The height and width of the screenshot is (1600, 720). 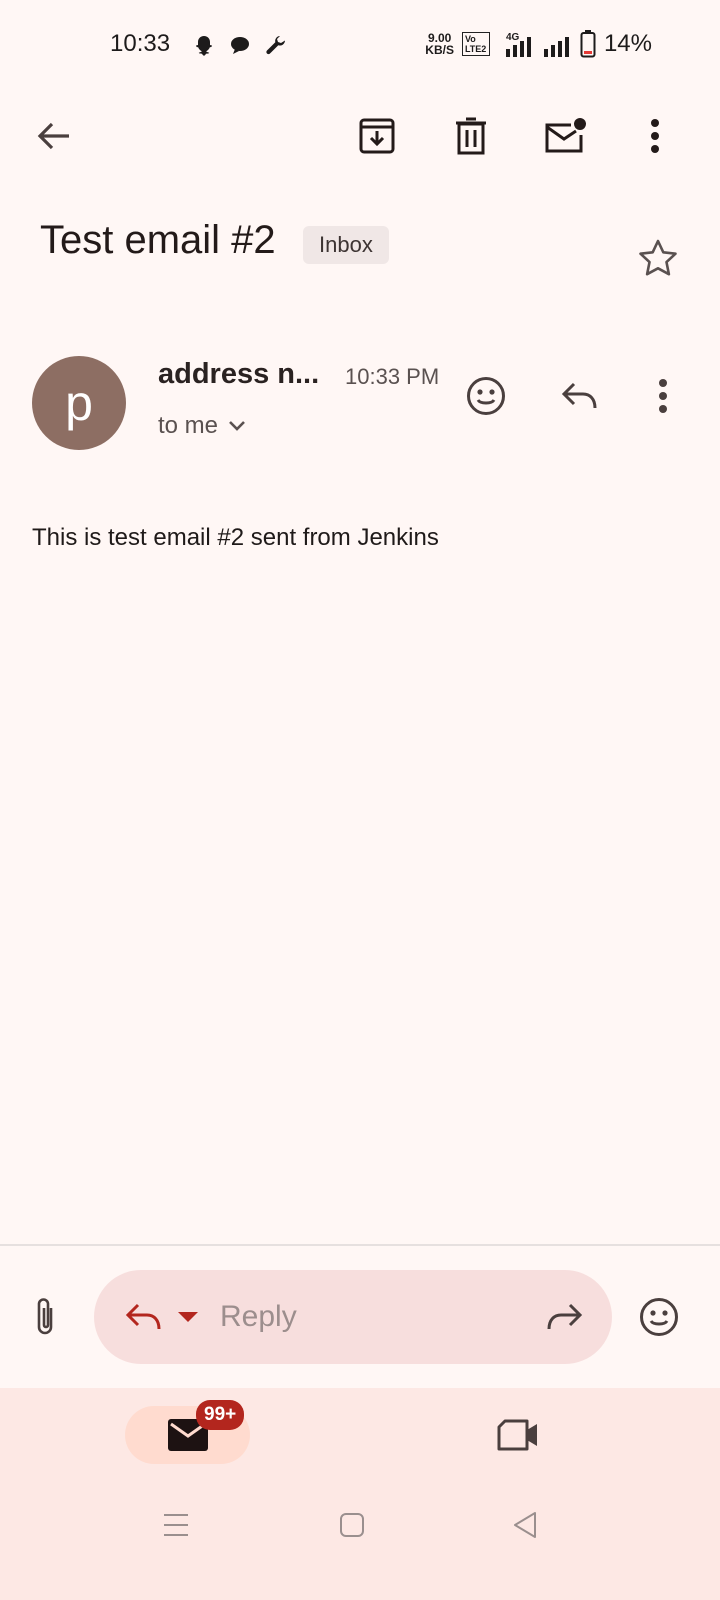 I want to click on inbox-label-chip: Inbox, so click(x=346, y=245).